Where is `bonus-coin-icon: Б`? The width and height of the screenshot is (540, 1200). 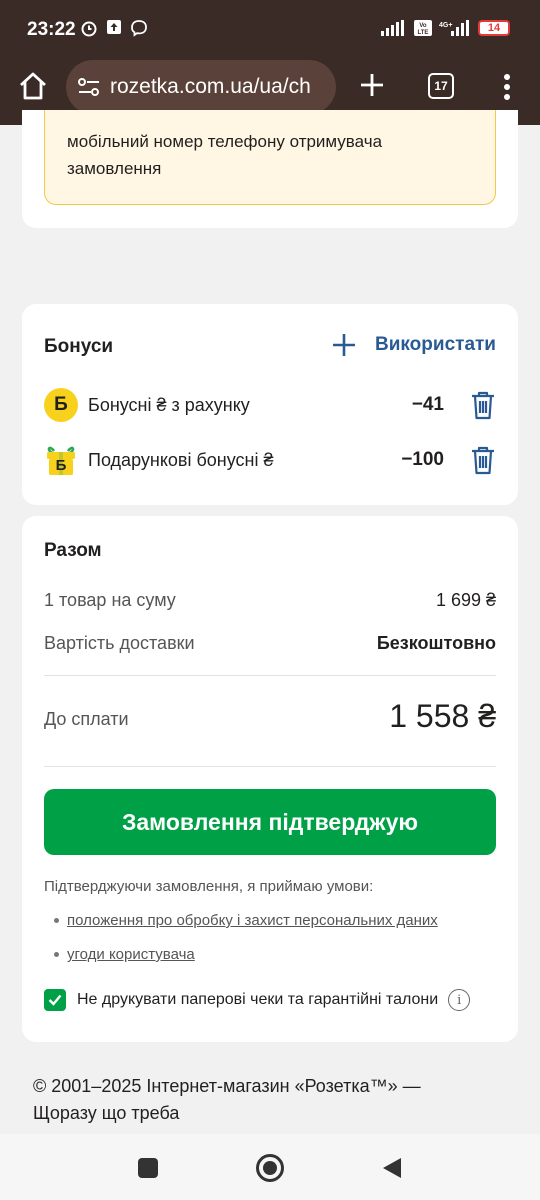 bonus-coin-icon: Б is located at coordinates (61, 405).